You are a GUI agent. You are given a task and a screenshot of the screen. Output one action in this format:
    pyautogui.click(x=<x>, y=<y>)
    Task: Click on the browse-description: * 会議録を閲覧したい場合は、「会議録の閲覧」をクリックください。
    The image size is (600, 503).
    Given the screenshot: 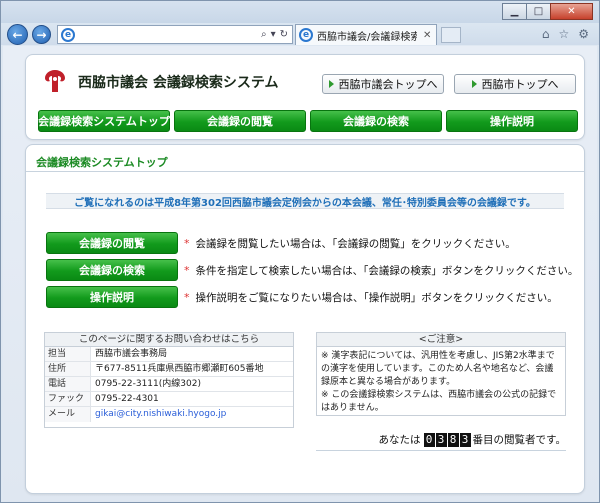 What is the action you would take?
    pyautogui.click(x=350, y=243)
    